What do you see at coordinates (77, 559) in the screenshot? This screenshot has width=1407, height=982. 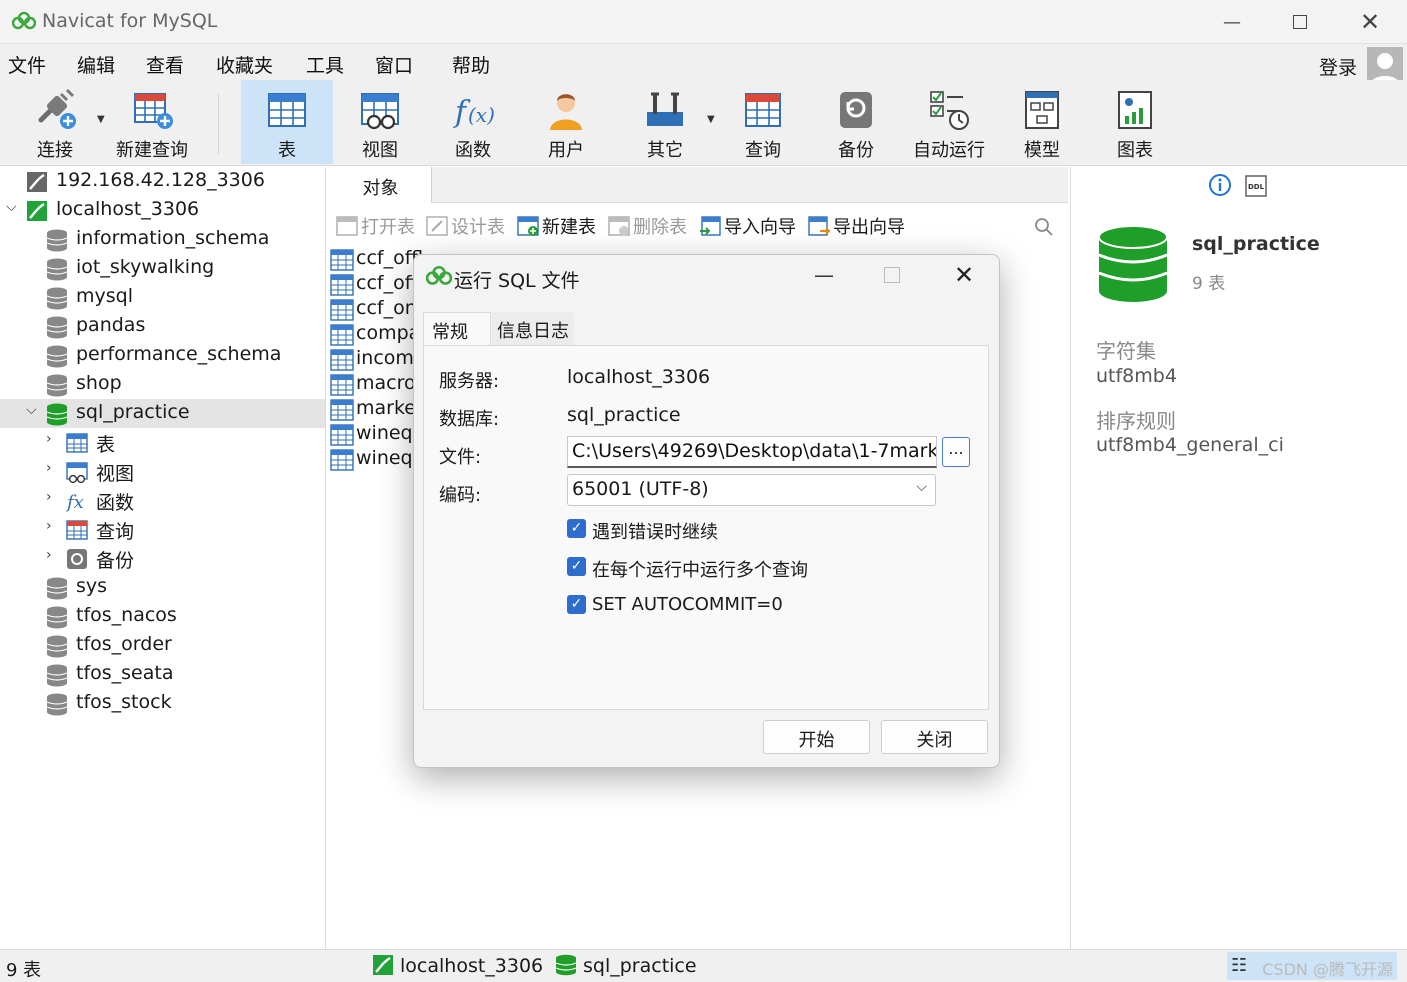 I see `backup-icon` at bounding box center [77, 559].